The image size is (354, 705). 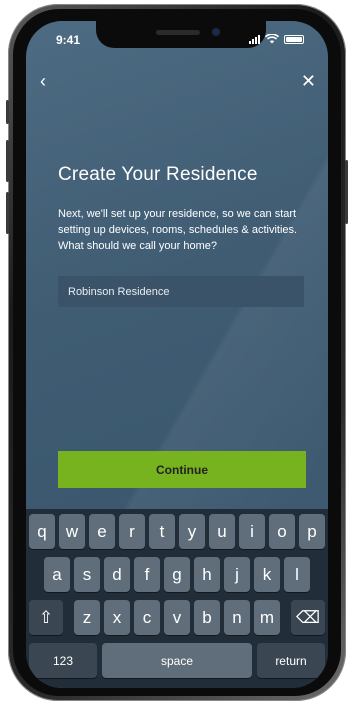 What do you see at coordinates (267, 617) in the screenshot?
I see `key-m: m` at bounding box center [267, 617].